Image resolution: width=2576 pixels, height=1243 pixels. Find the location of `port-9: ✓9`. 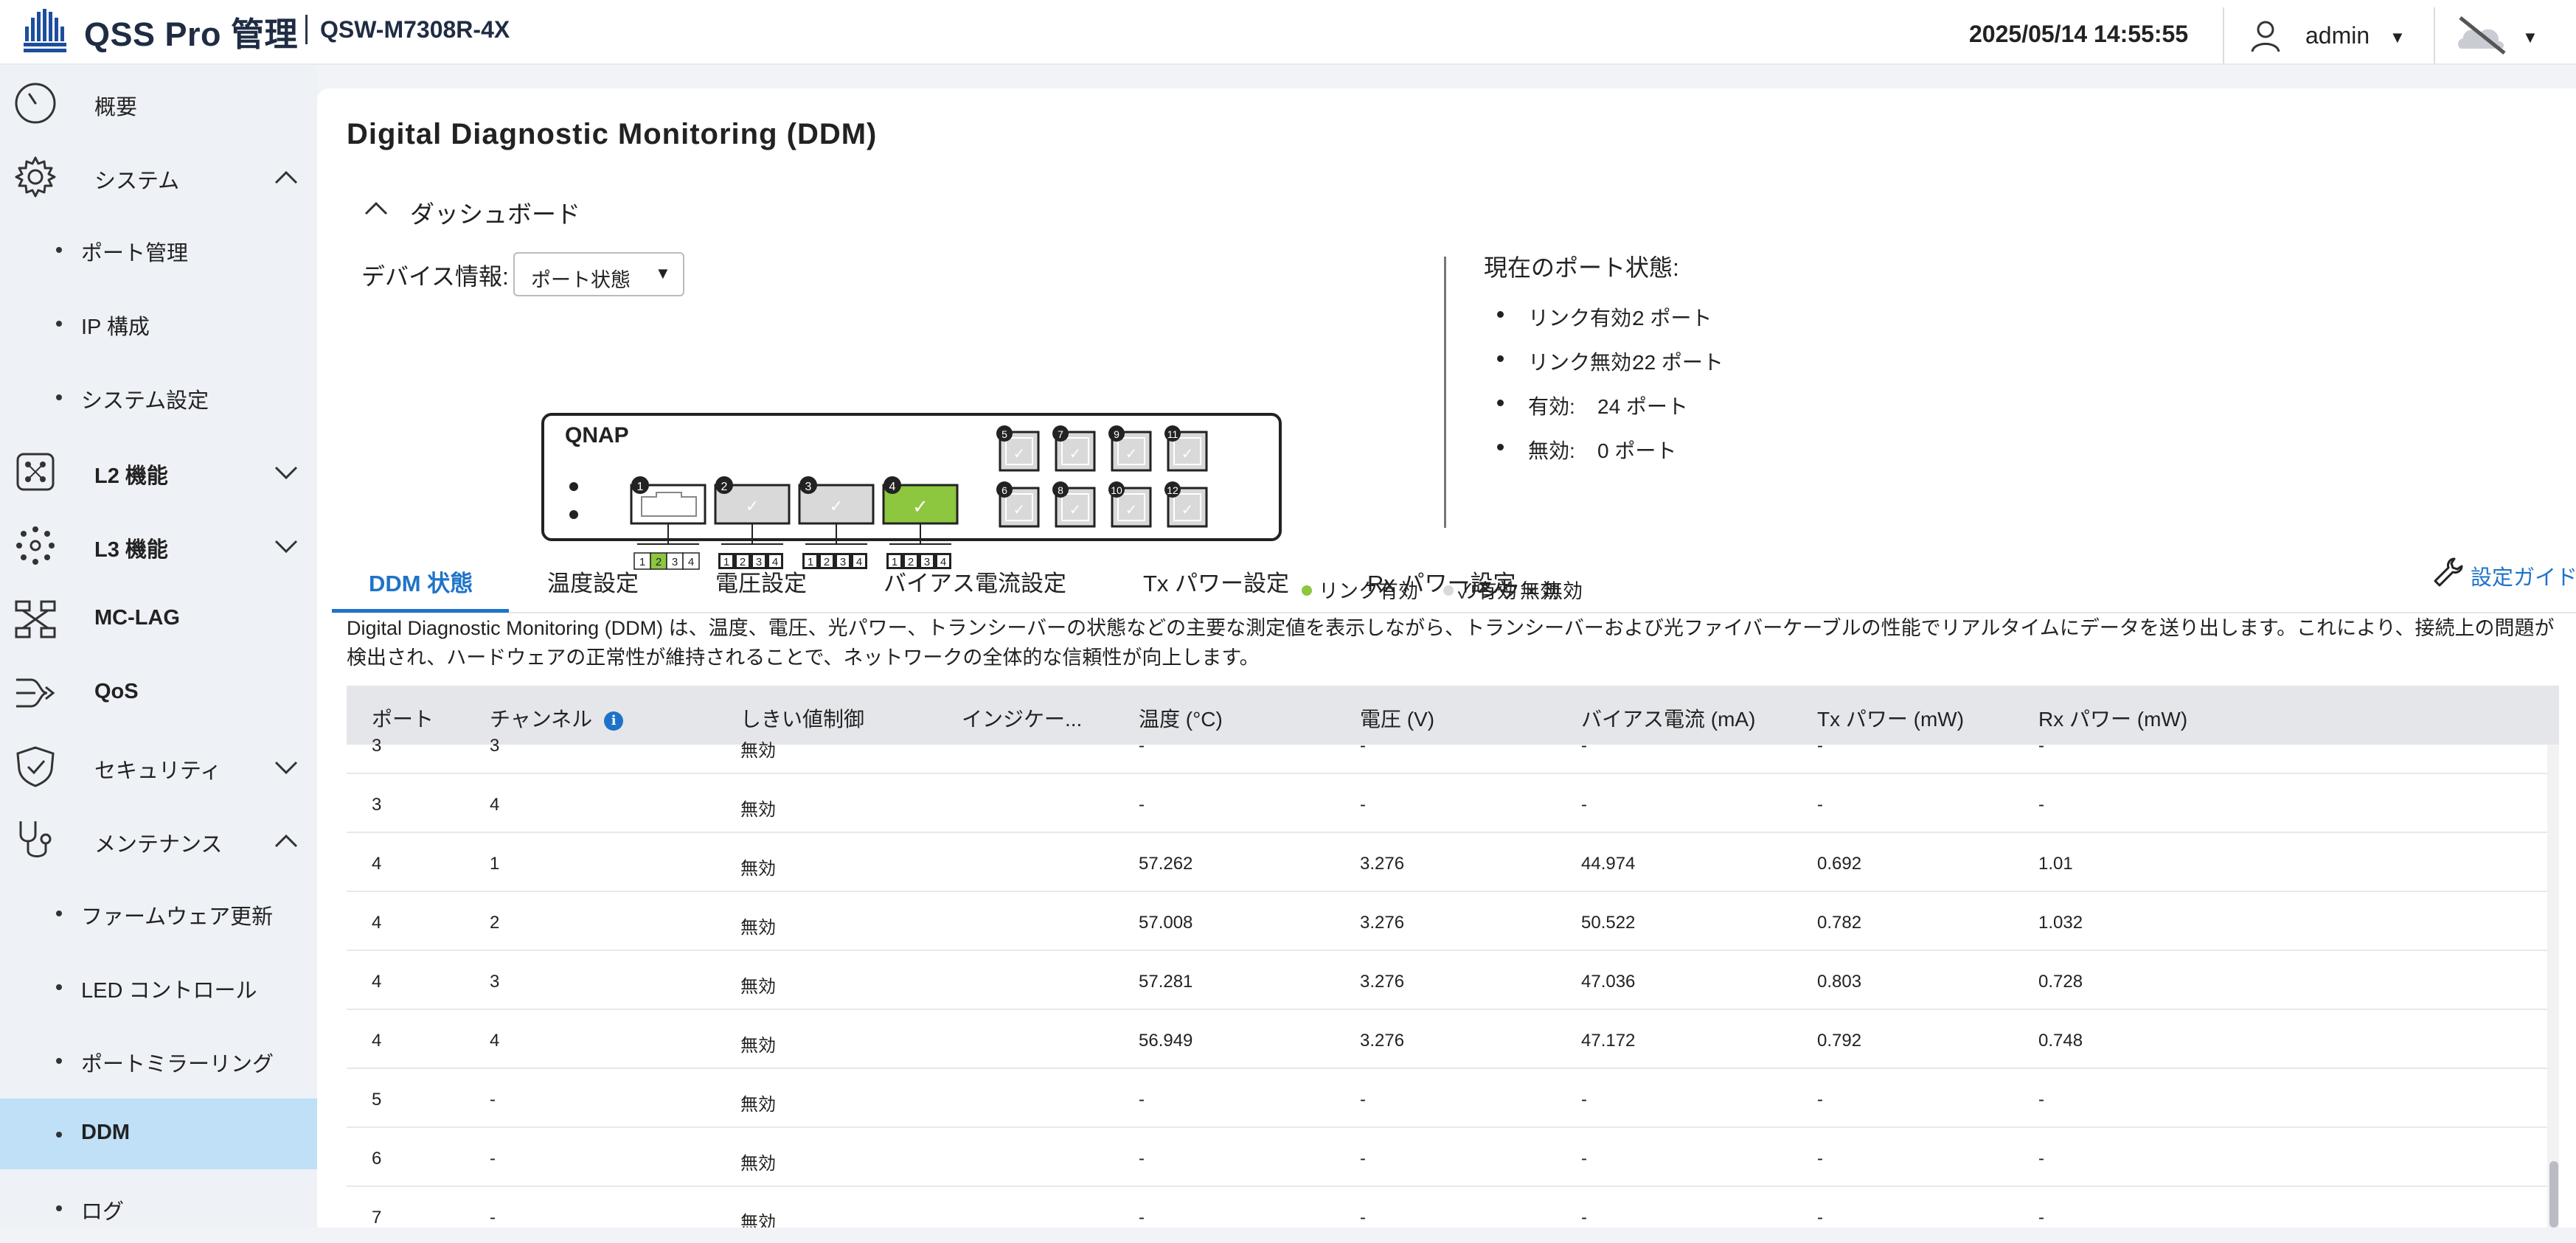

port-9: ✓9 is located at coordinates (1130, 448).